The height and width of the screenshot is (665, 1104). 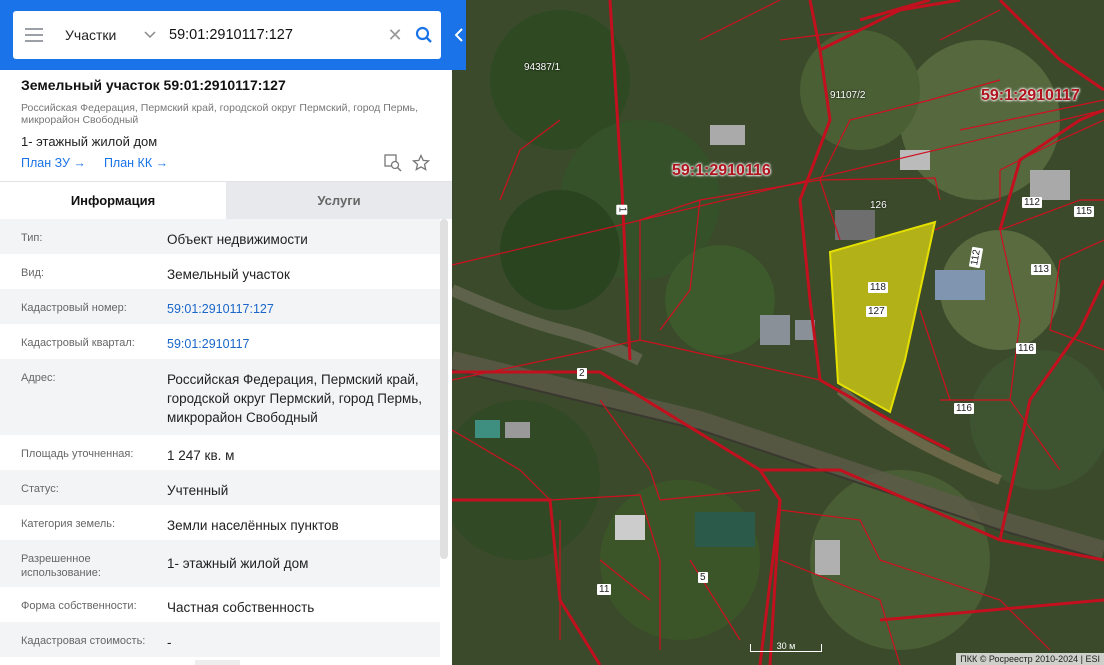 What do you see at coordinates (542, 67) in the screenshot?
I see `parcel-label: 94387/1` at bounding box center [542, 67].